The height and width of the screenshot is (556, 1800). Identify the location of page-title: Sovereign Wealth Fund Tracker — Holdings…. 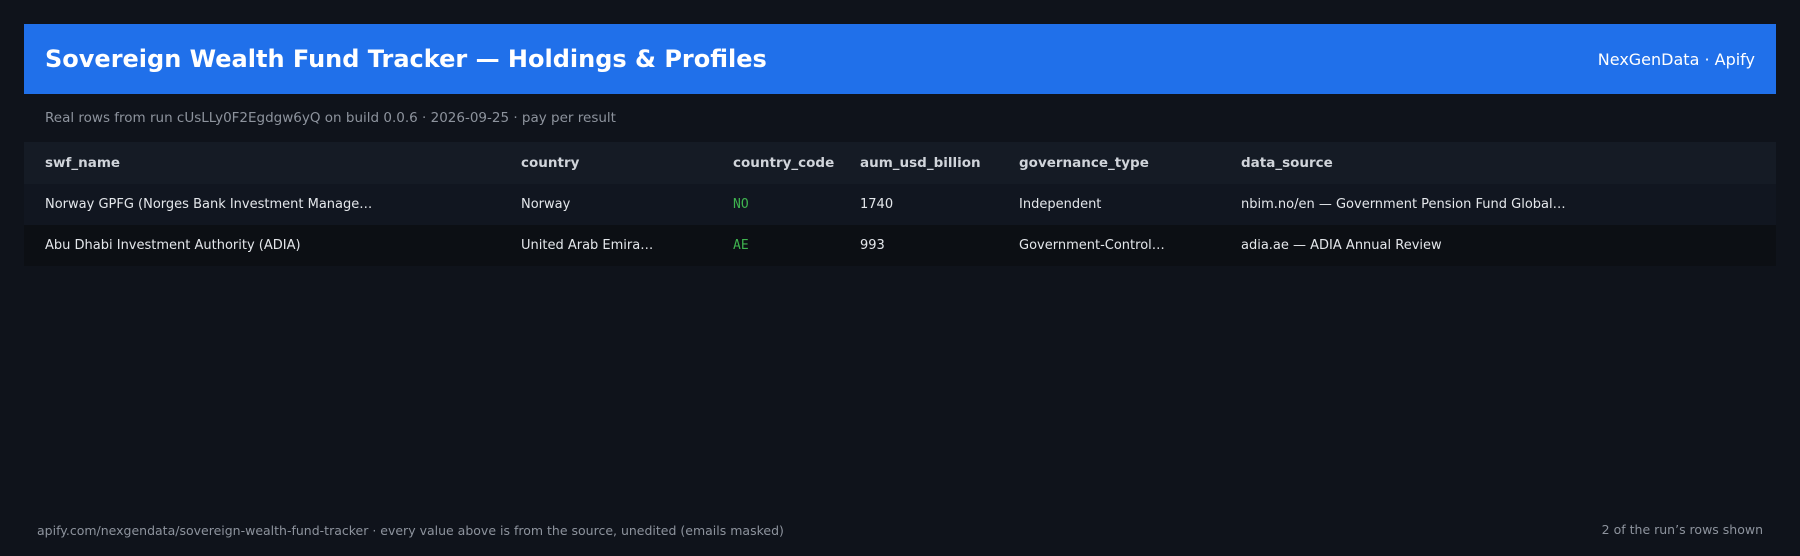
(406, 59).